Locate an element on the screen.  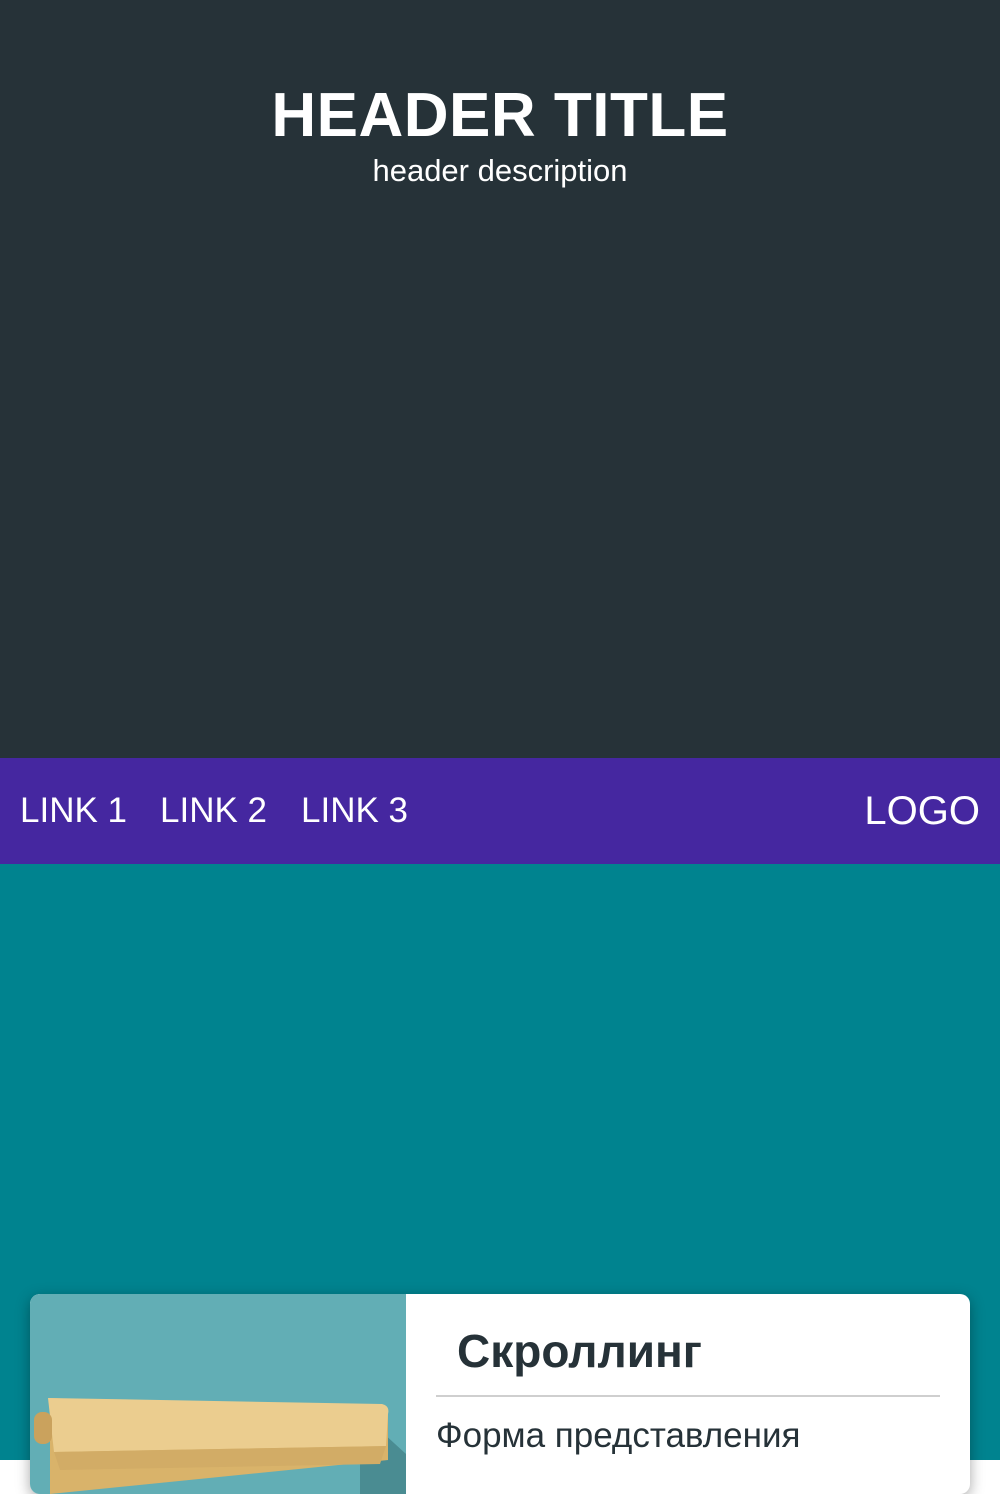
nav-link-3: LINK 3 is located at coordinates (354, 811).